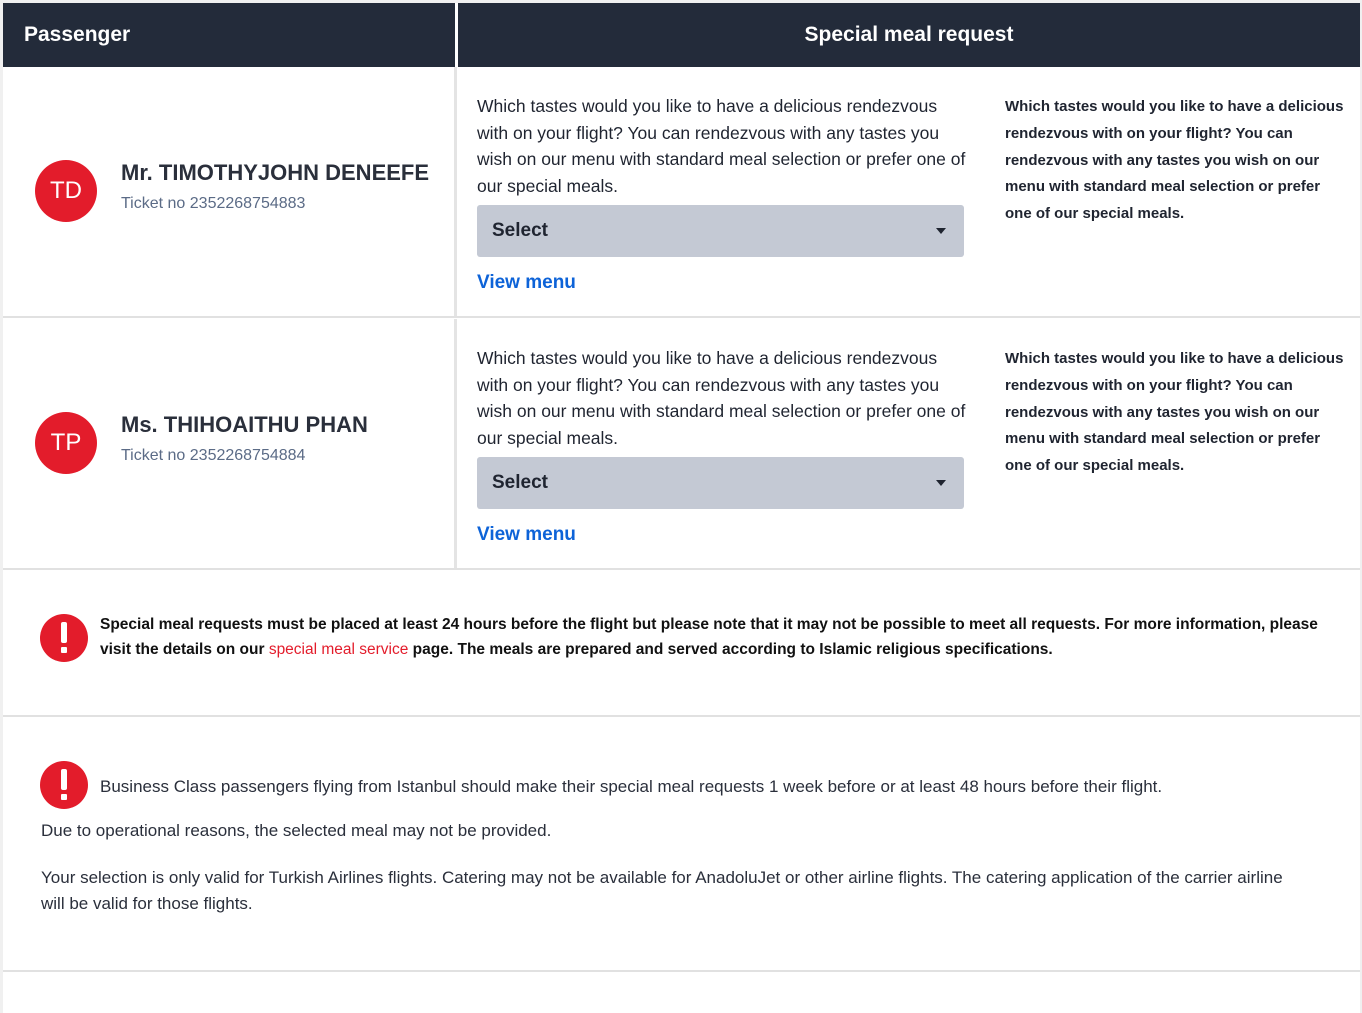  I want to click on passenger-column-header: Passenger, so click(77, 34).